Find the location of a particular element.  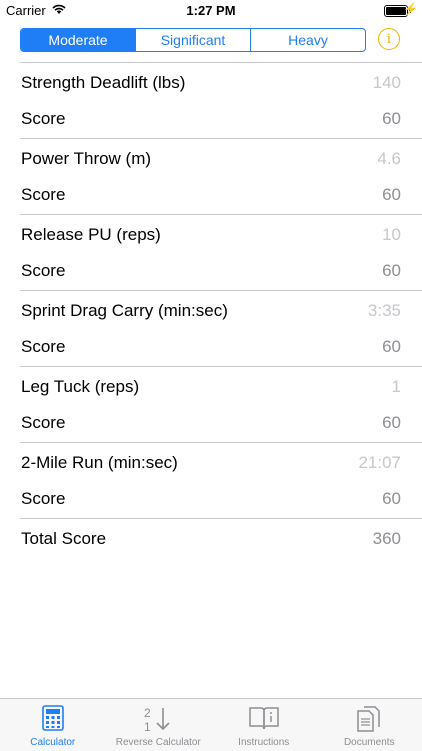

total-section: Total Score 360 is located at coordinates (221, 538).